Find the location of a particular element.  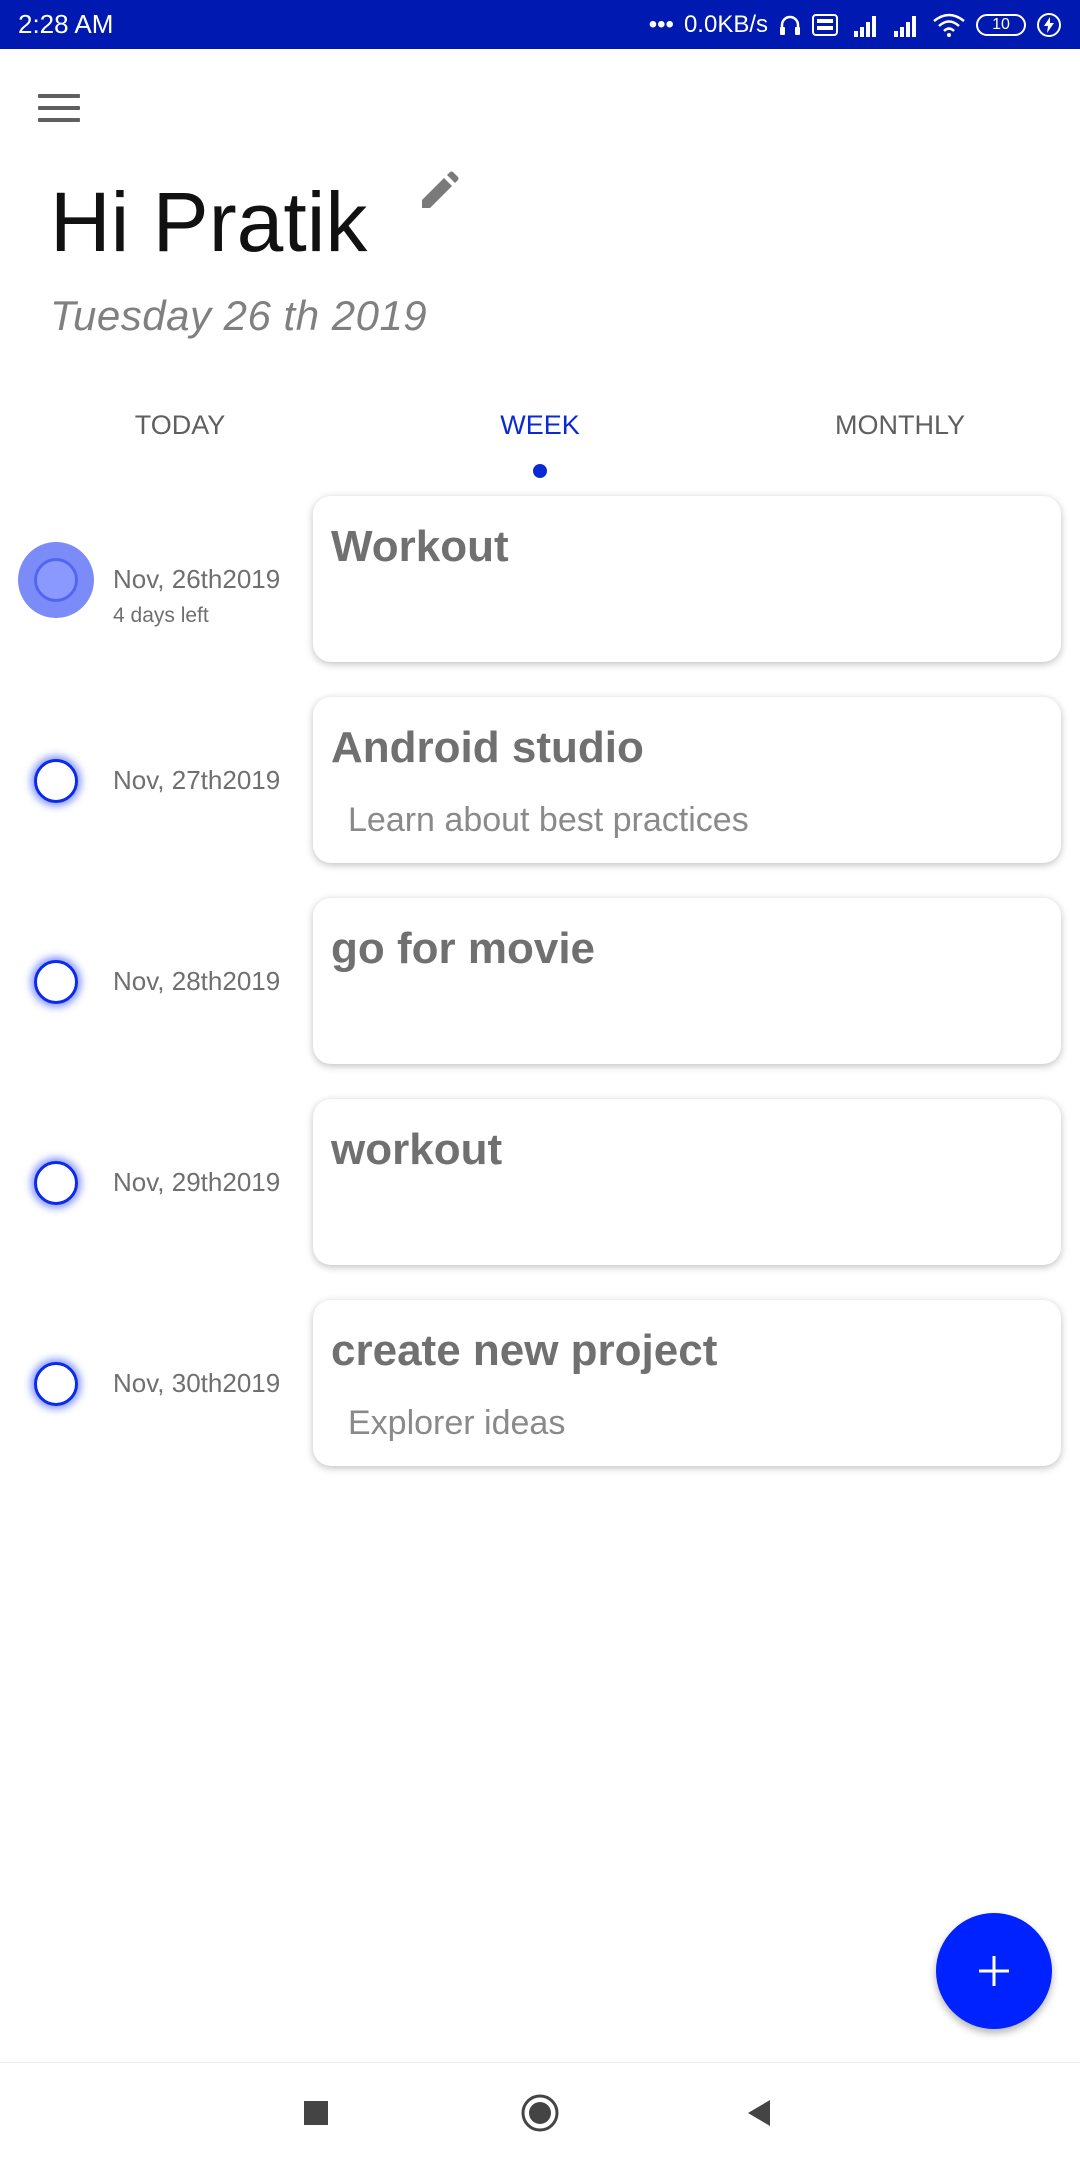

square-icon is located at coordinates (316, 2113).